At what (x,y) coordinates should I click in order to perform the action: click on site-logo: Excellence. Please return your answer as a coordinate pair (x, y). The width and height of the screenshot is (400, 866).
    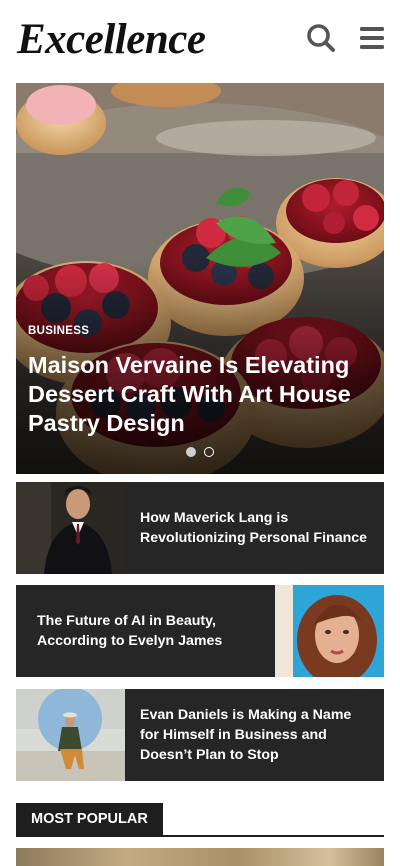
    Looking at the image, I should click on (111, 40).